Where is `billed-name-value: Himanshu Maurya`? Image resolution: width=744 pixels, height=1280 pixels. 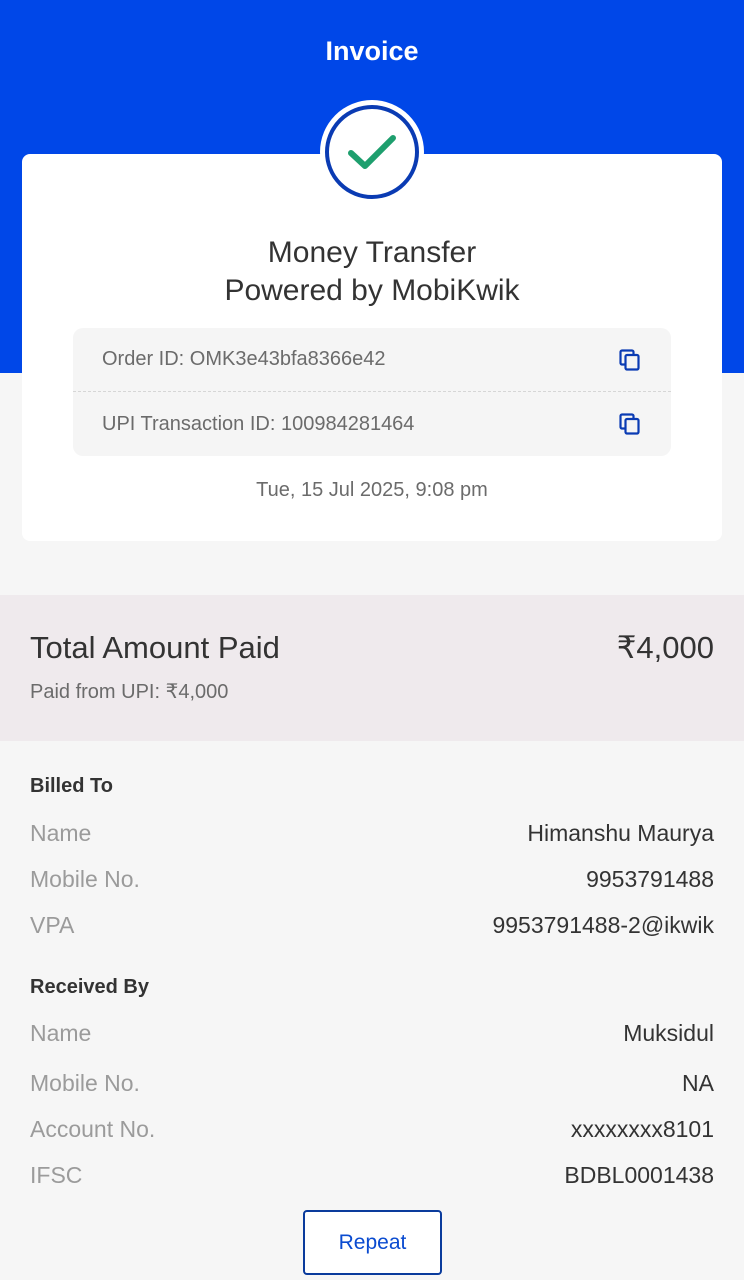
billed-name-value: Himanshu Maurya is located at coordinates (620, 833).